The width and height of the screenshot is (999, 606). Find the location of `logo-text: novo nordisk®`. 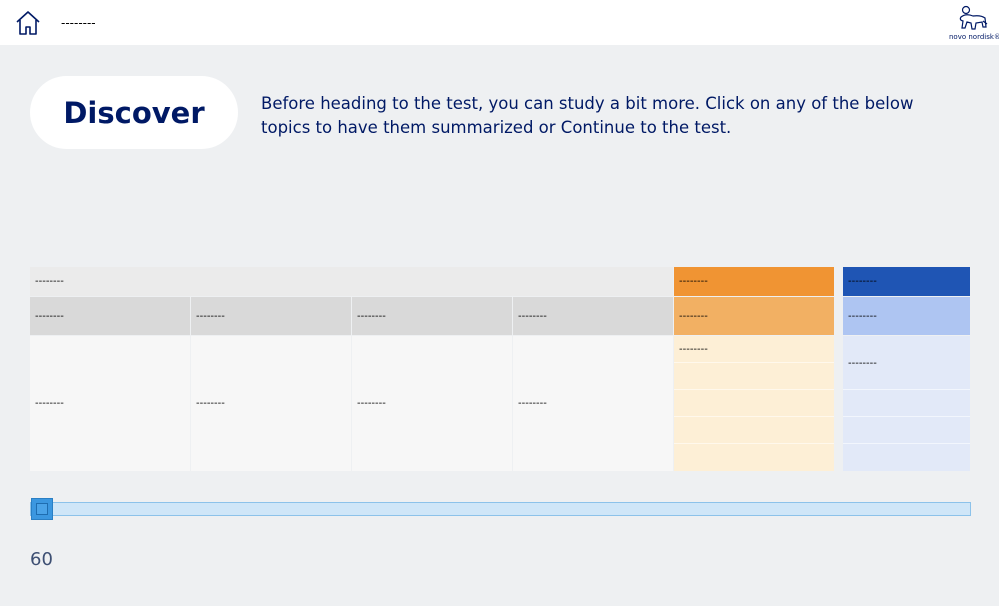

logo-text: novo nordisk® is located at coordinates (974, 37).